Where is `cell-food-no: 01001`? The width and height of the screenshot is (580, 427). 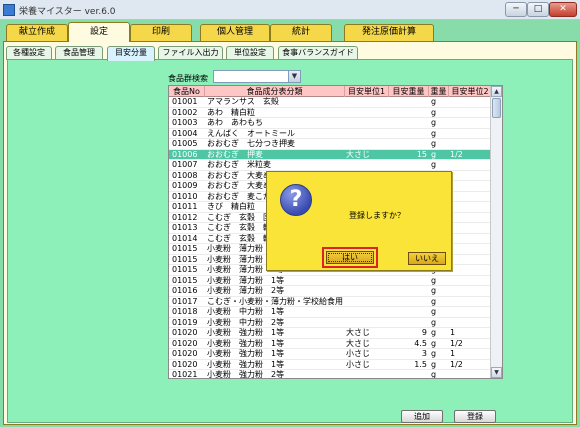
cell-food-no: 01001 is located at coordinates (185, 101).